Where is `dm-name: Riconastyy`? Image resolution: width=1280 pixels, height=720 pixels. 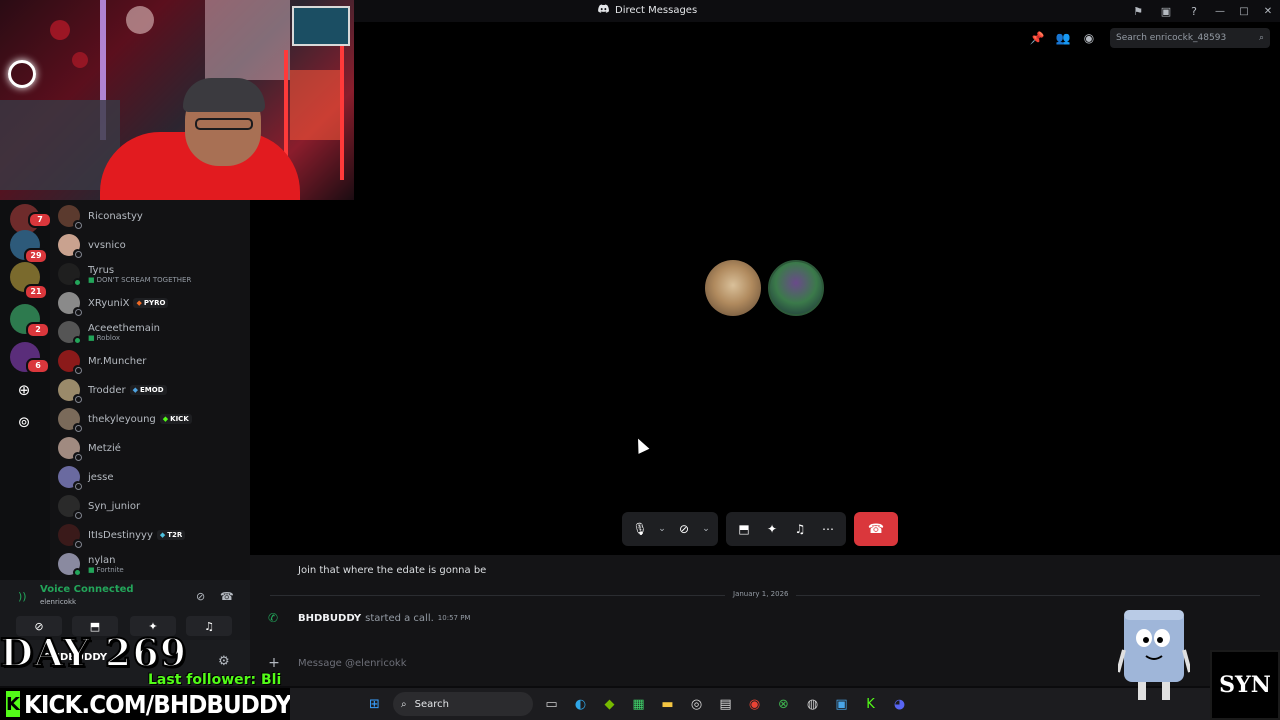
dm-name: Riconastyy is located at coordinates (115, 216).